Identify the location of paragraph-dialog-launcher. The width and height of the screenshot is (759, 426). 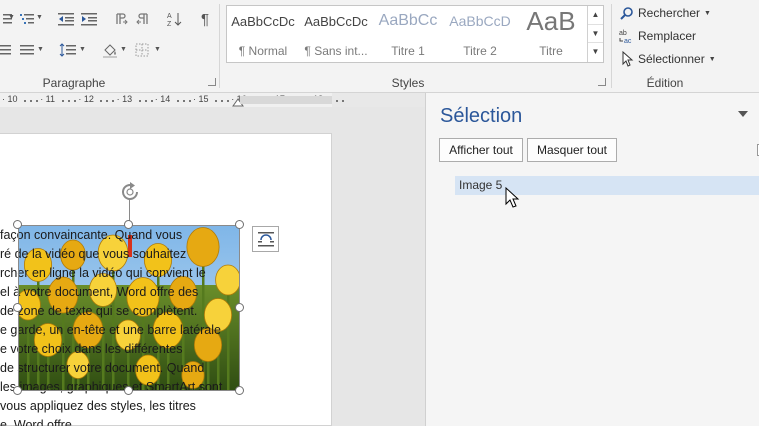
(212, 82).